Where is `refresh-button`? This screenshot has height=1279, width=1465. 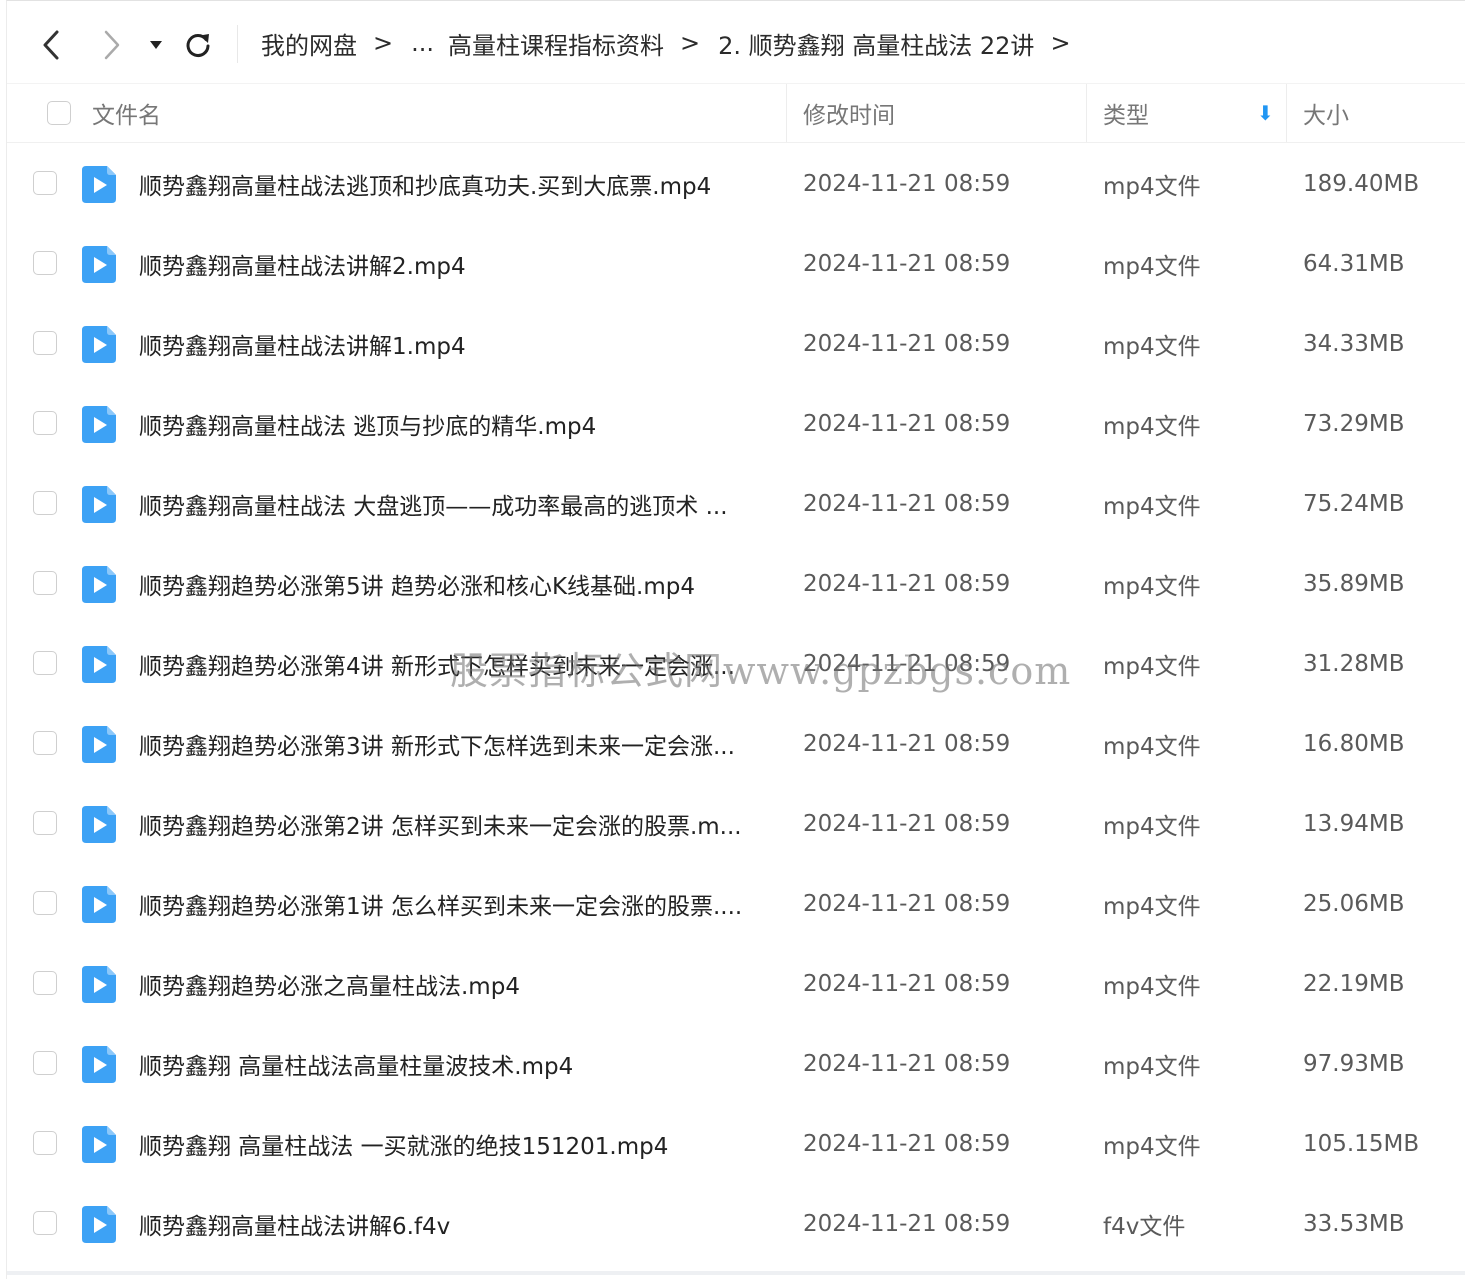 refresh-button is located at coordinates (198, 45).